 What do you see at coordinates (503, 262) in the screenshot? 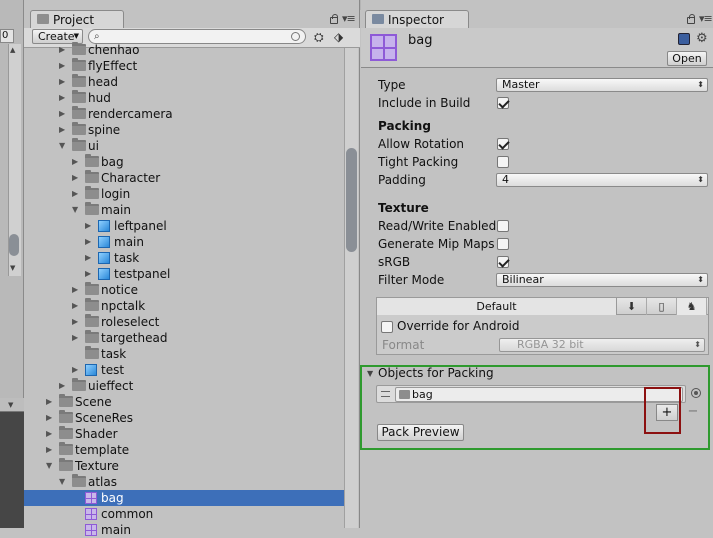
I see `srgb-checkbox` at bounding box center [503, 262].